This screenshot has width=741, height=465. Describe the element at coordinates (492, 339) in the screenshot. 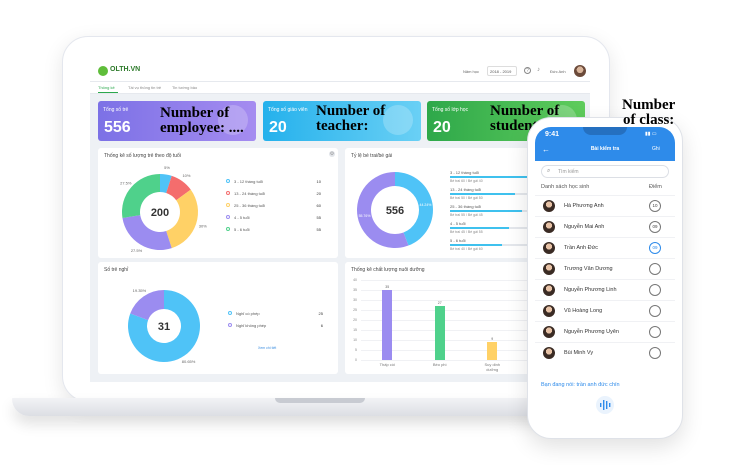

I see `bar-value-label: 9` at that location.